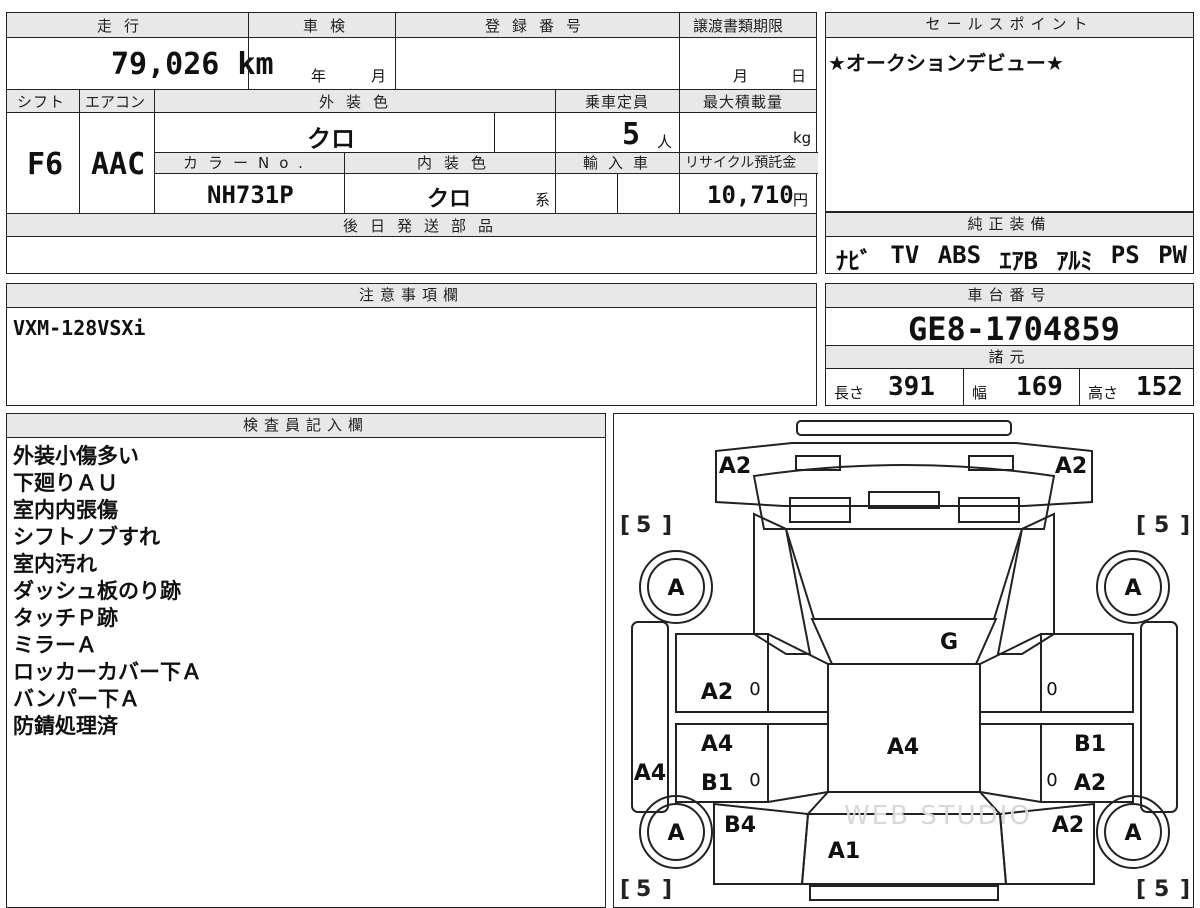 The image size is (1200, 908). I want to click on chassis-number: GE8-1704859, so click(1014, 329).